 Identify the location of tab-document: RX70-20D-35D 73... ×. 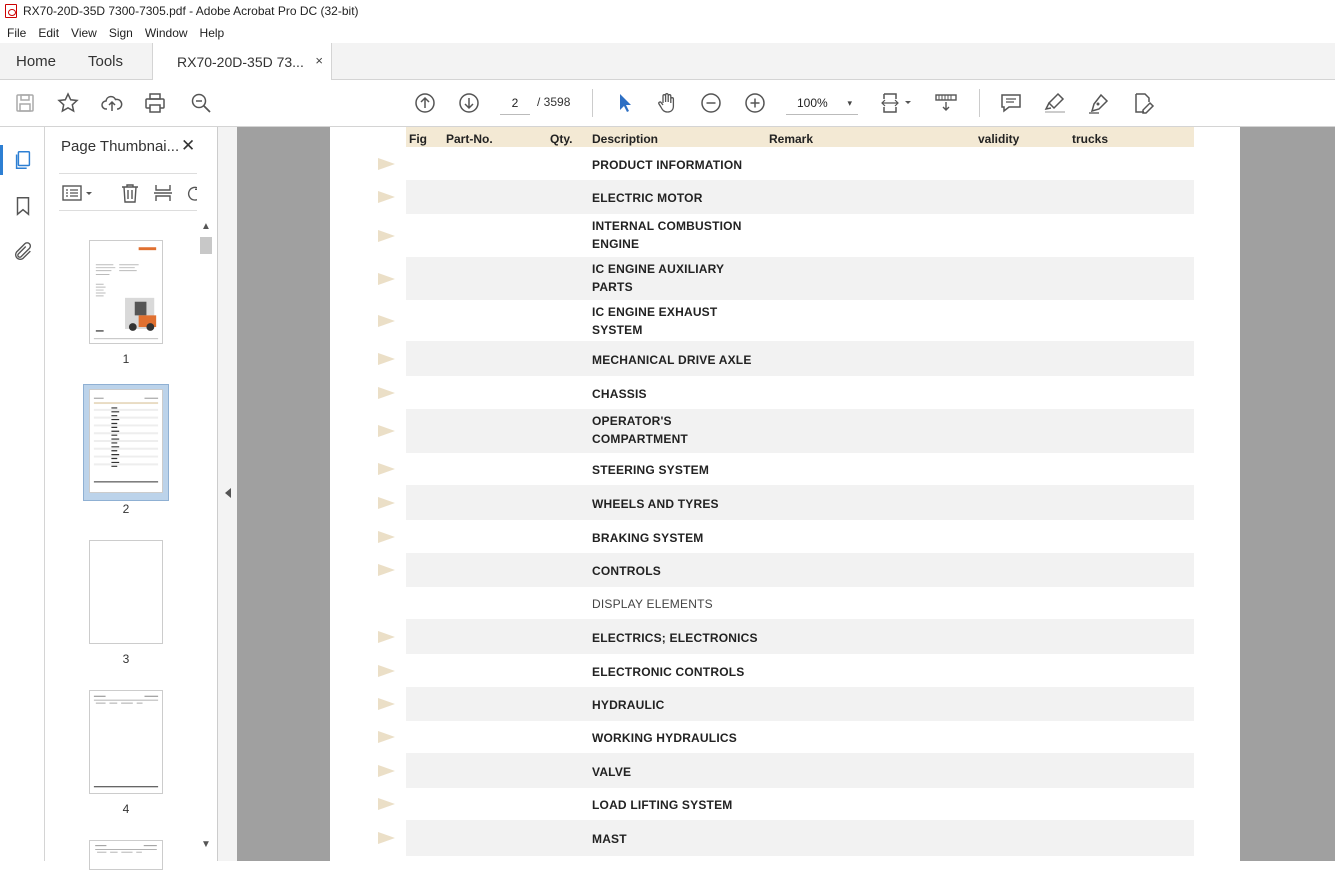
(242, 61).